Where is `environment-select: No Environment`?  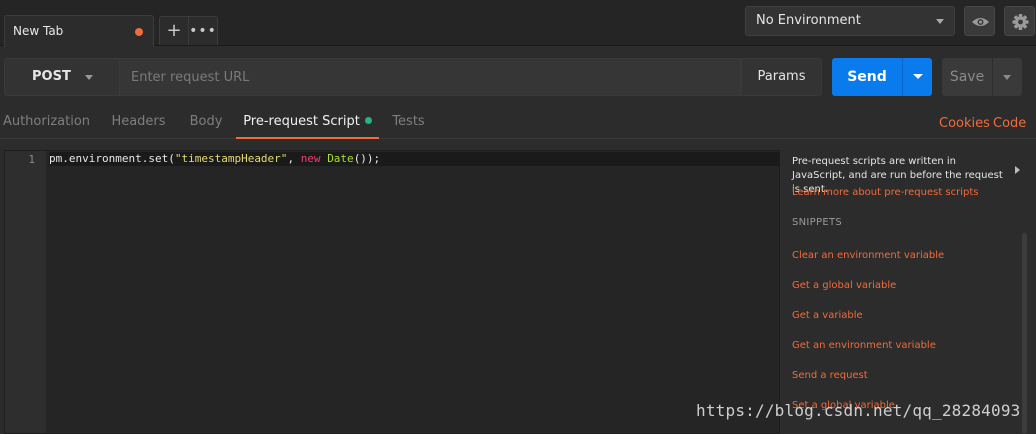
environment-select: No Environment is located at coordinates (850, 21).